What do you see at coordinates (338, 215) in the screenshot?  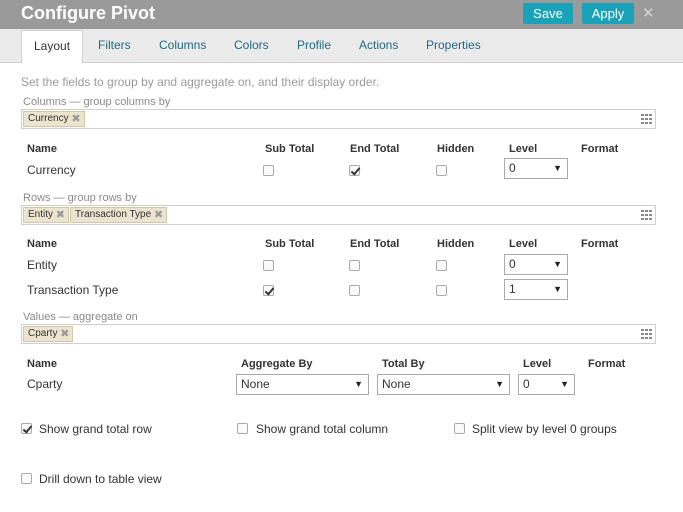 I see `rows-dropzone: Entity ✖ Transaction Type ✖` at bounding box center [338, 215].